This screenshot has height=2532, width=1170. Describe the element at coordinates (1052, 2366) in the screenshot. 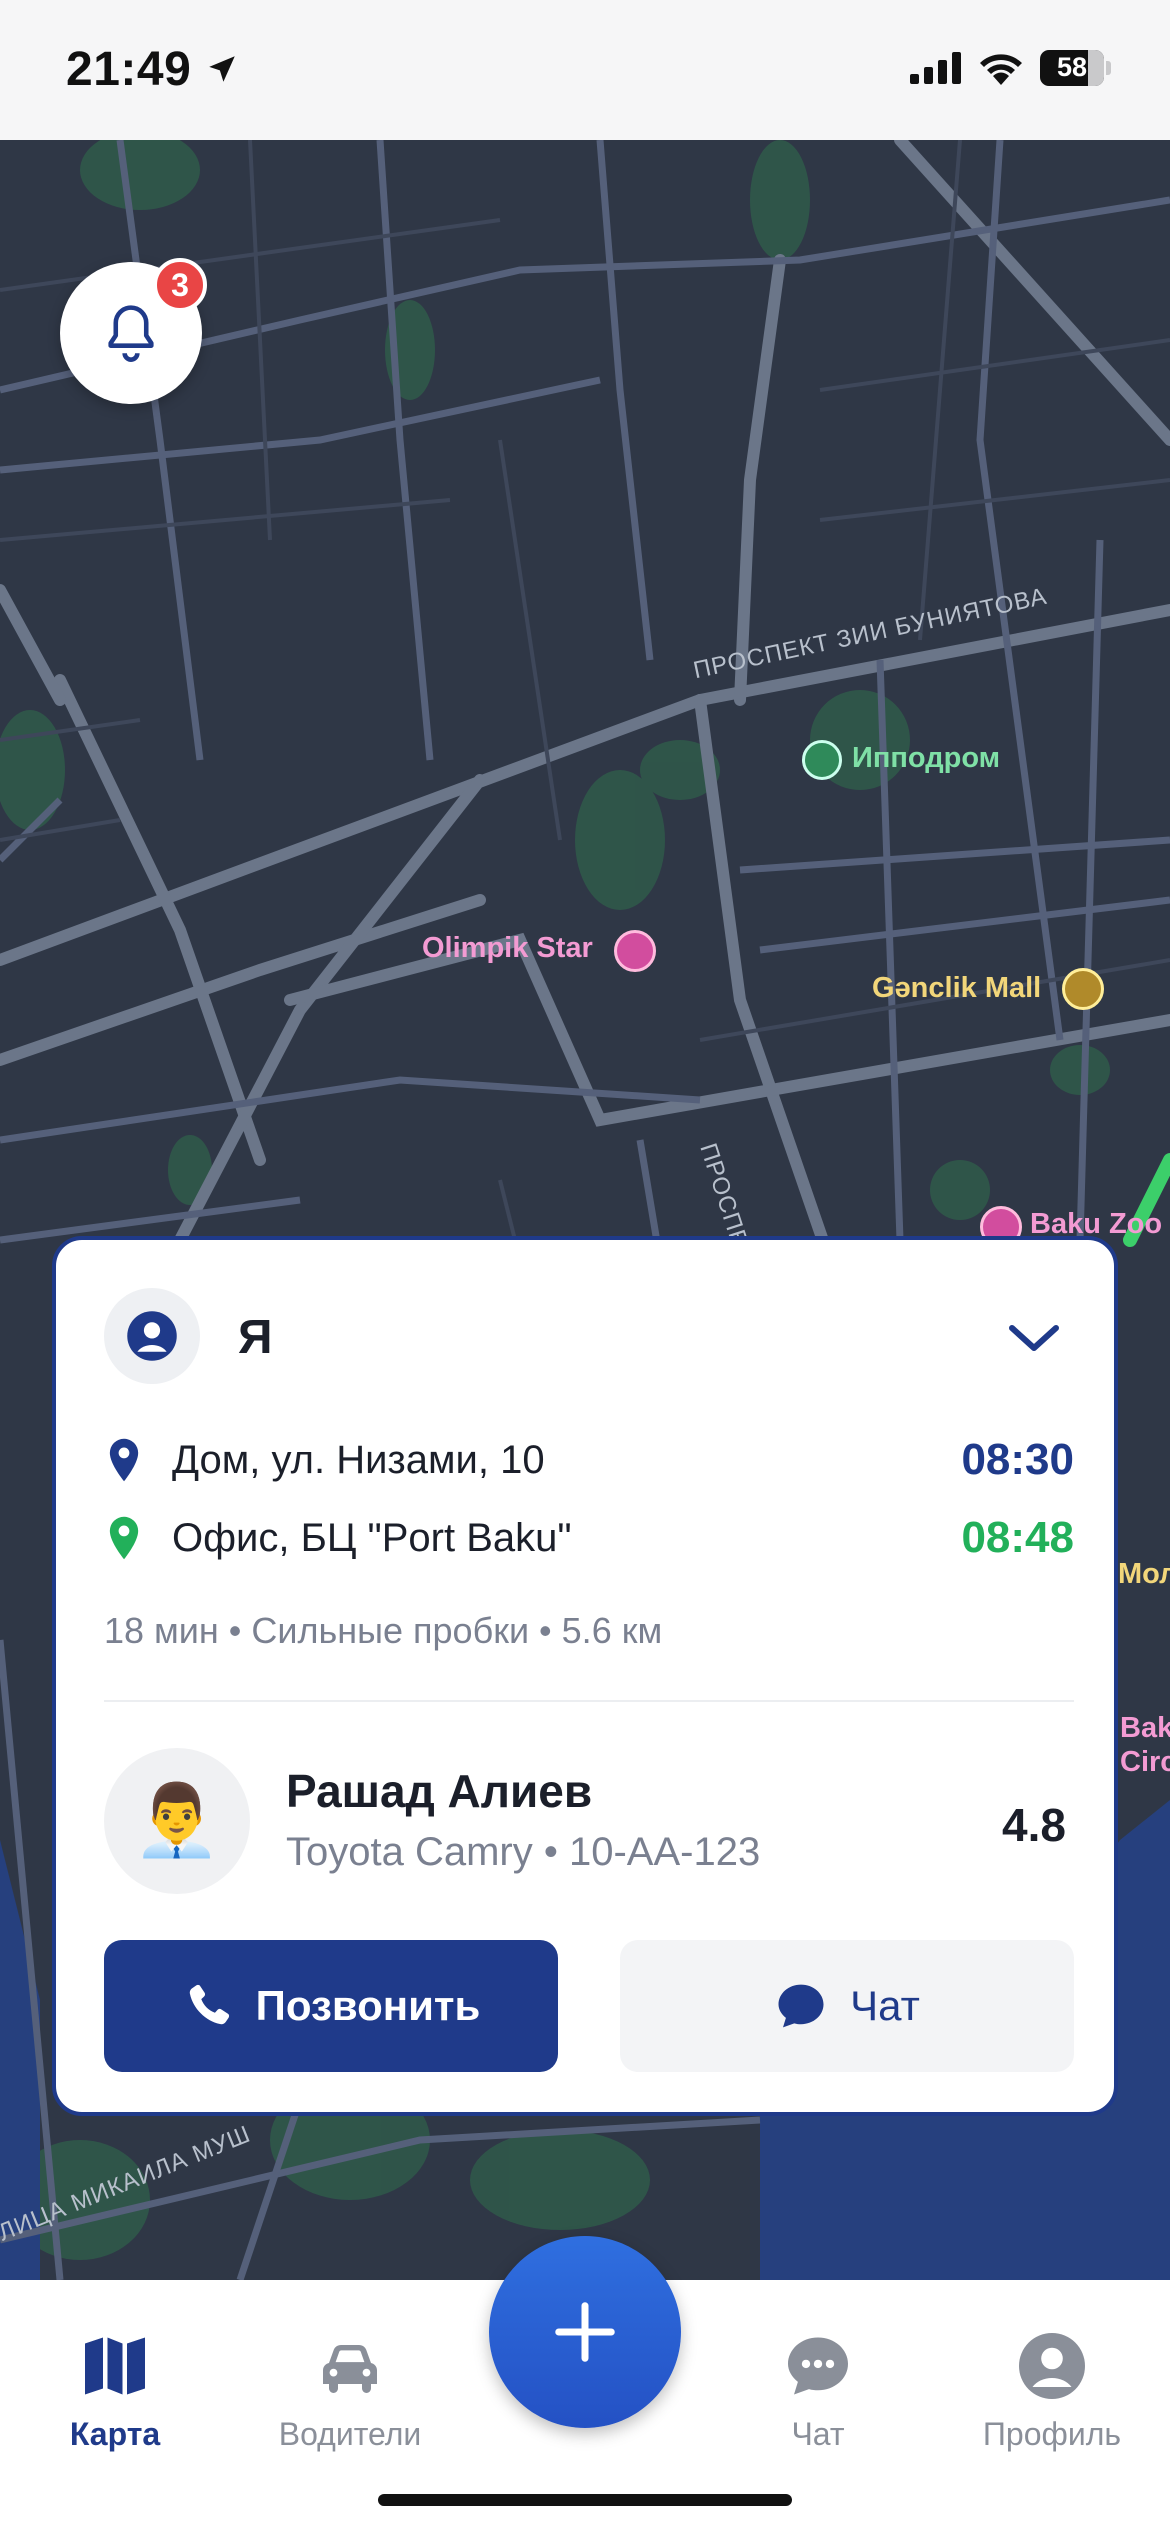

I see `profile-icon` at that location.